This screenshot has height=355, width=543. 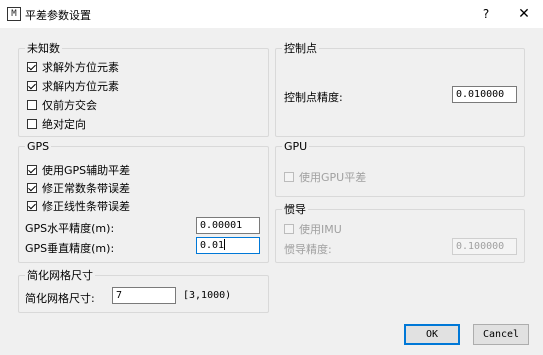 I want to click on control-point-legend: 控制点, so click(x=300, y=48).